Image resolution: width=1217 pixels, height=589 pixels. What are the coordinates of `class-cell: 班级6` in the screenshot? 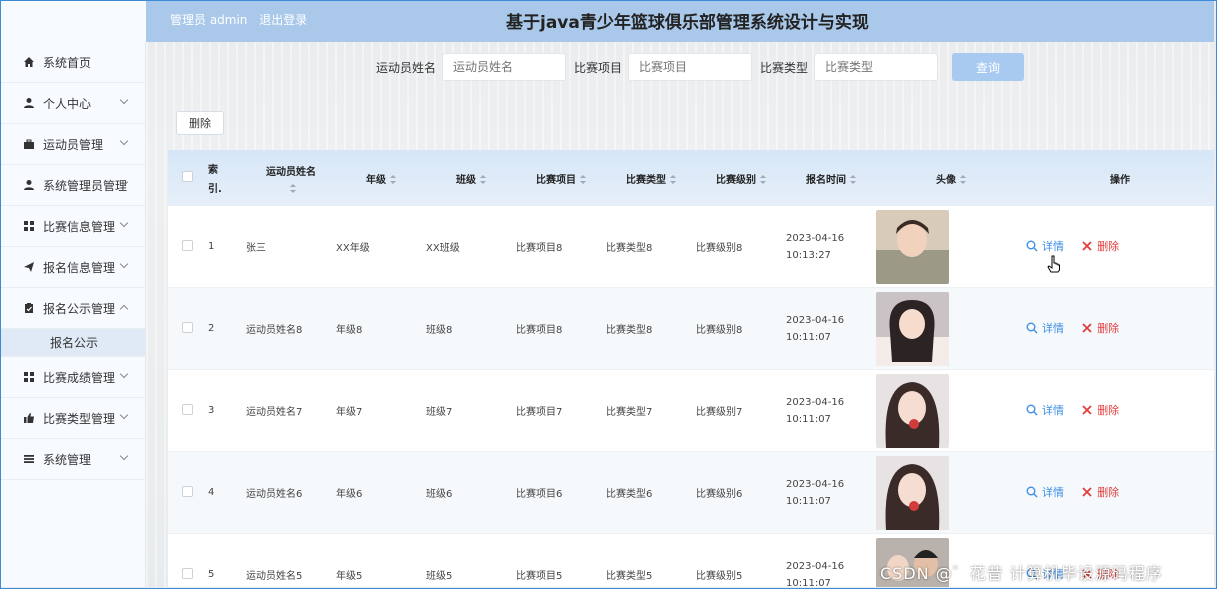 It's located at (439, 494).